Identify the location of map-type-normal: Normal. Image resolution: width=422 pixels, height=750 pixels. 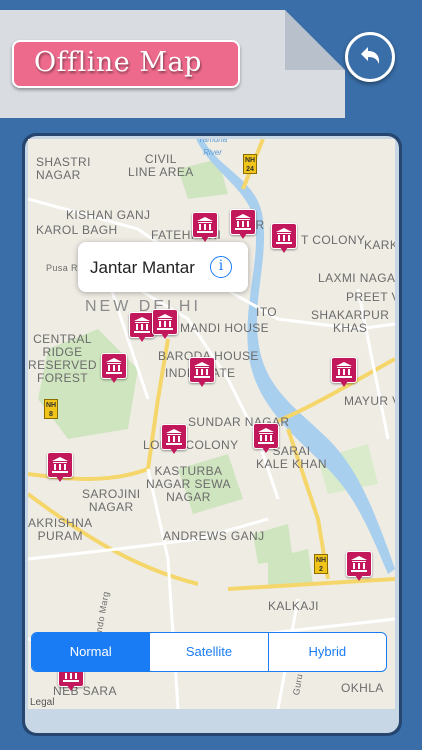
(91, 652).